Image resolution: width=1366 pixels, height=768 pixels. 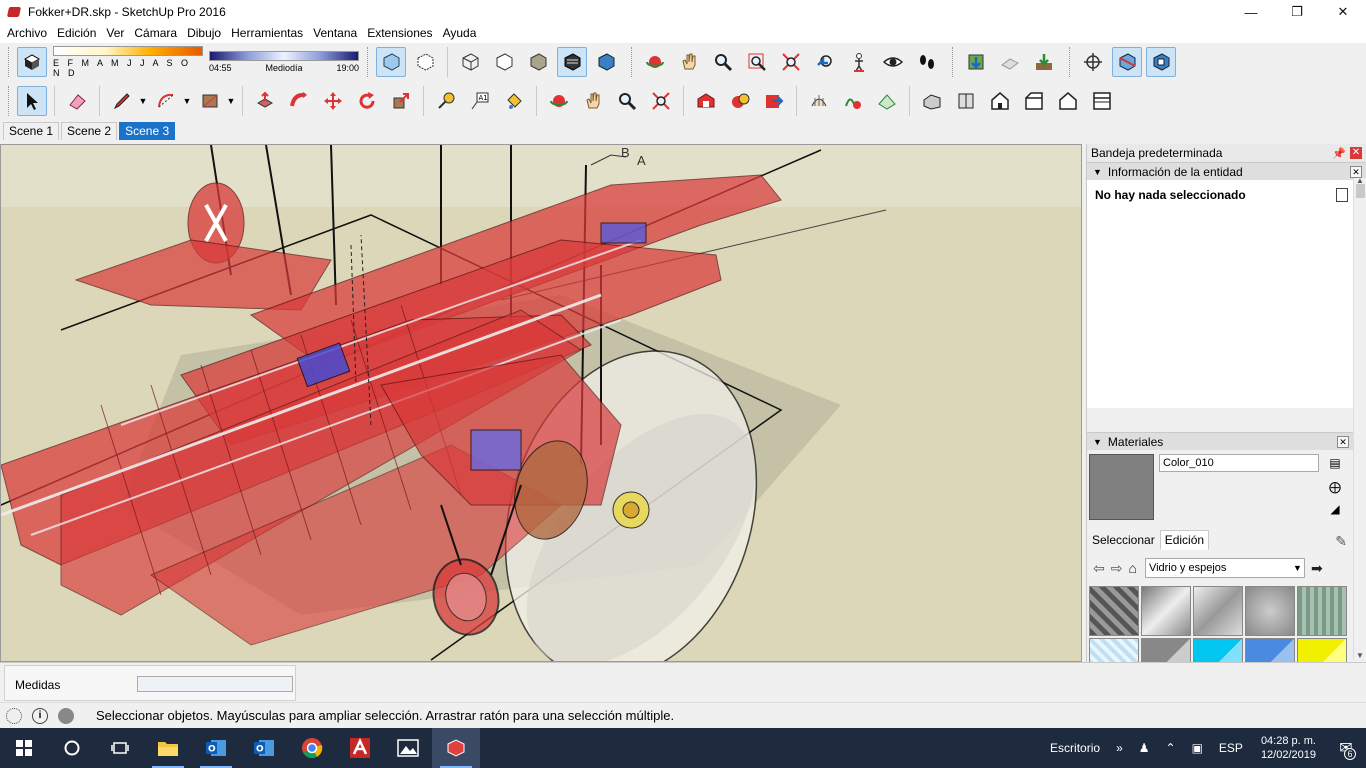 What do you see at coordinates (333, 101) in the screenshot?
I see `move-tool-button` at bounding box center [333, 101].